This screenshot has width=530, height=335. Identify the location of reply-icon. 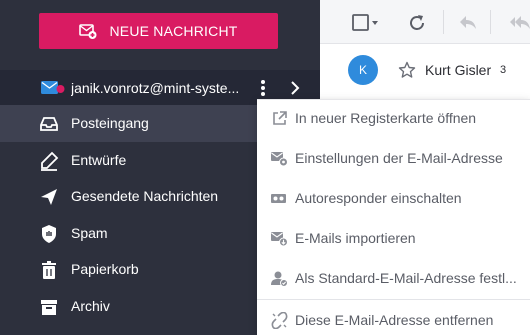
(468, 22).